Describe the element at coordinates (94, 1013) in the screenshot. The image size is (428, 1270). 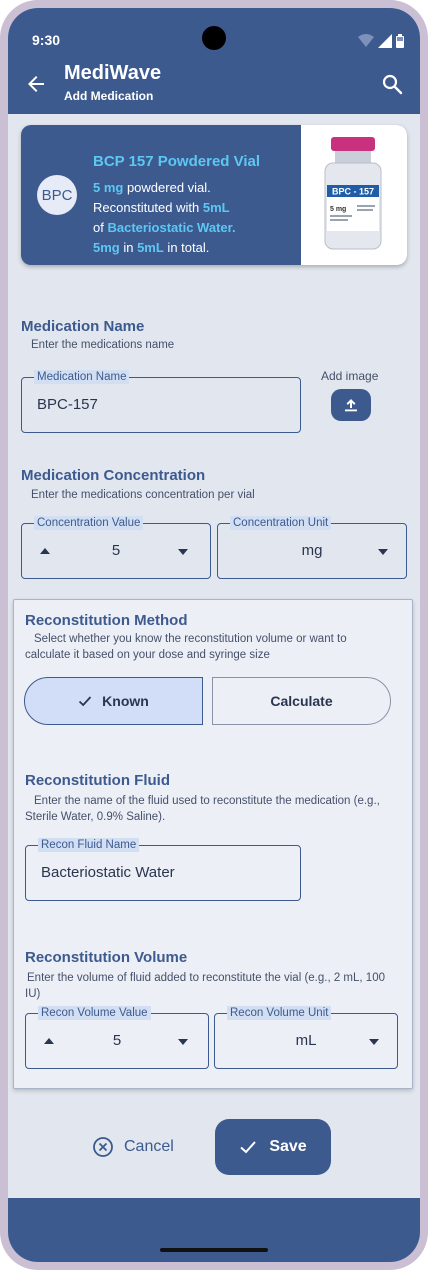
I see `recon-volume-value-label: Recon Volume Value` at that location.